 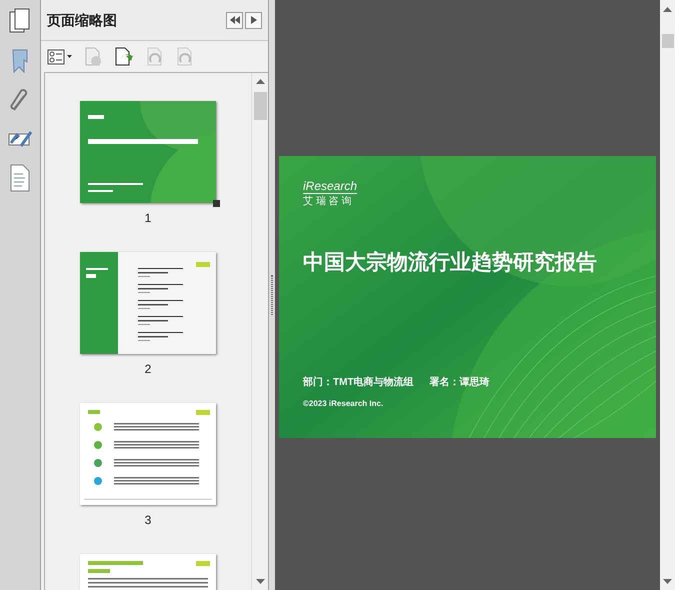 I want to click on right-arrow-icon, so click(x=253, y=20).